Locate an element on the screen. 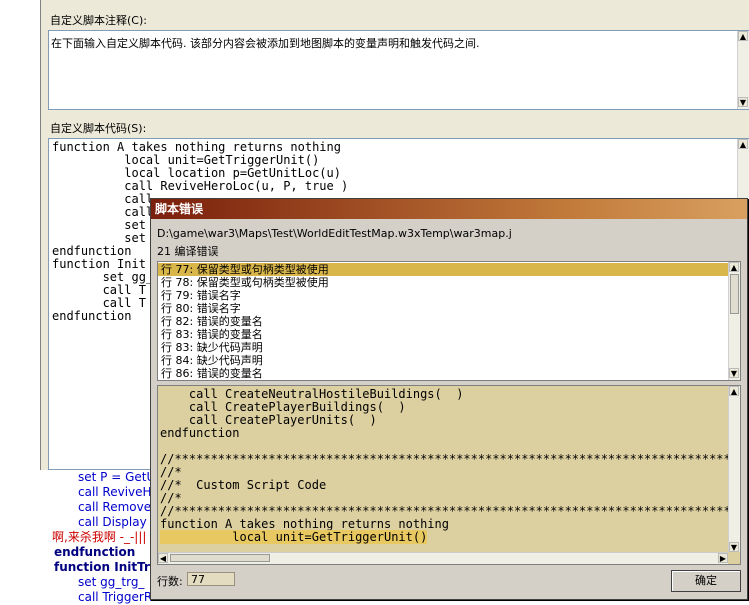 This screenshot has width=749, height=605. code-preview-line: call CreatePlayerUnits( ) is located at coordinates (268, 420).